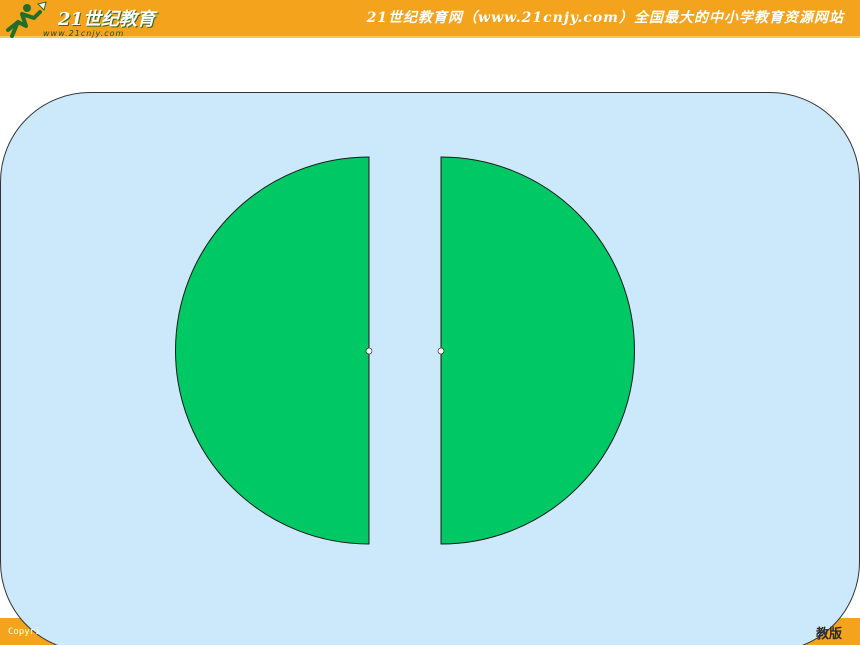 This screenshot has width=860, height=645. What do you see at coordinates (369, 351) in the screenshot?
I see `left-center-dot` at bounding box center [369, 351].